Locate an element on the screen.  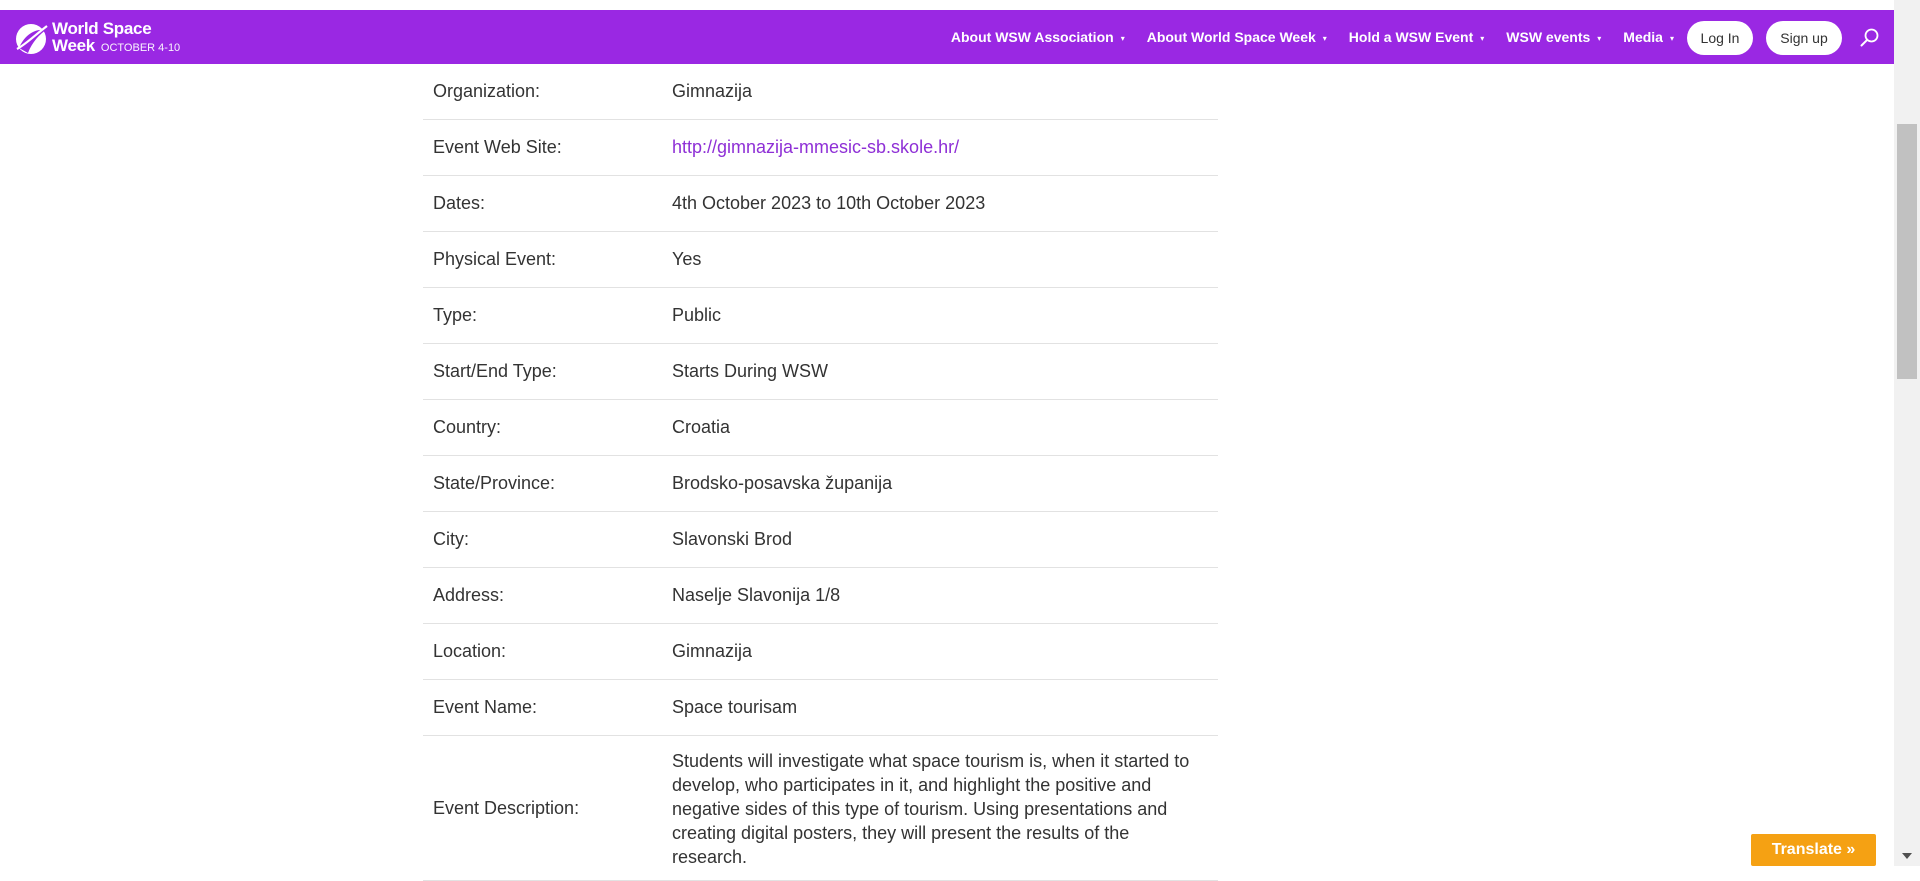
nav-item-label: Hold a WSW Event is located at coordinates (1411, 37).